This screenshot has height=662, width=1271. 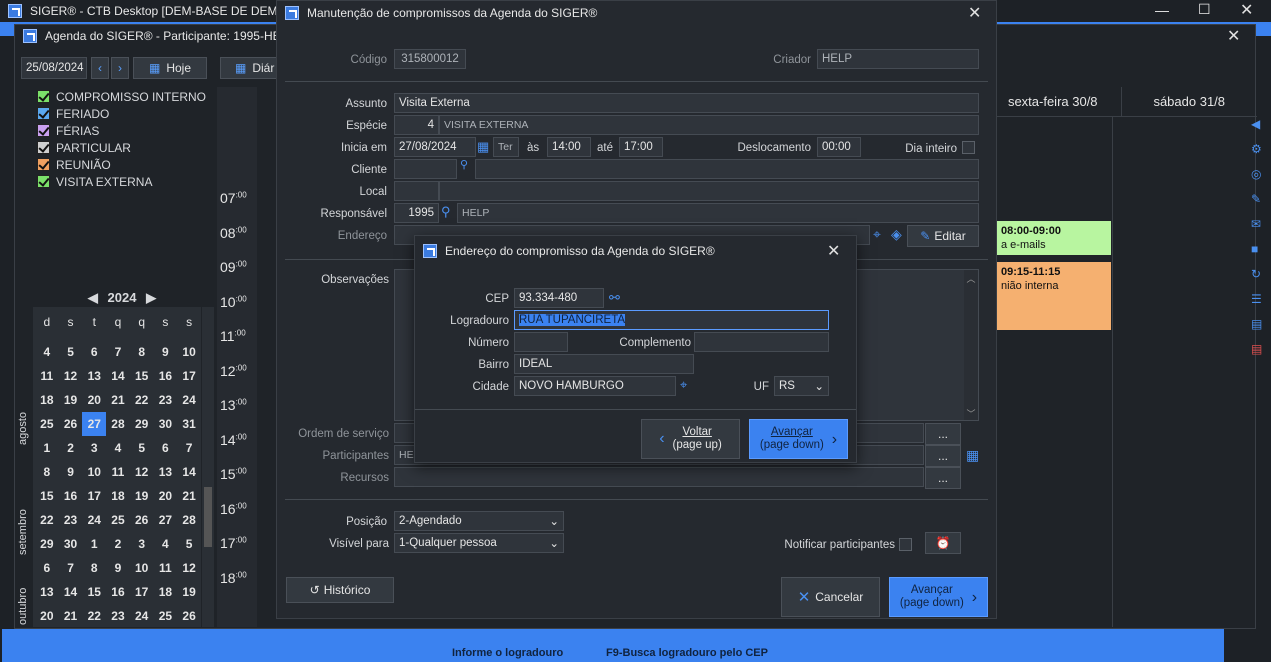 I want to click on date-picker-icon: ▦, so click(x=483, y=147).